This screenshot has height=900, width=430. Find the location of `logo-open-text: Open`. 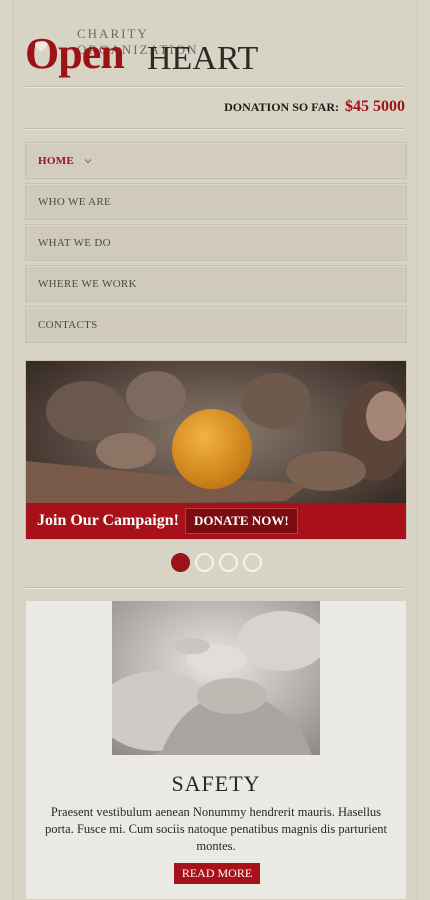

logo-open-text: Open is located at coordinates (75, 53).